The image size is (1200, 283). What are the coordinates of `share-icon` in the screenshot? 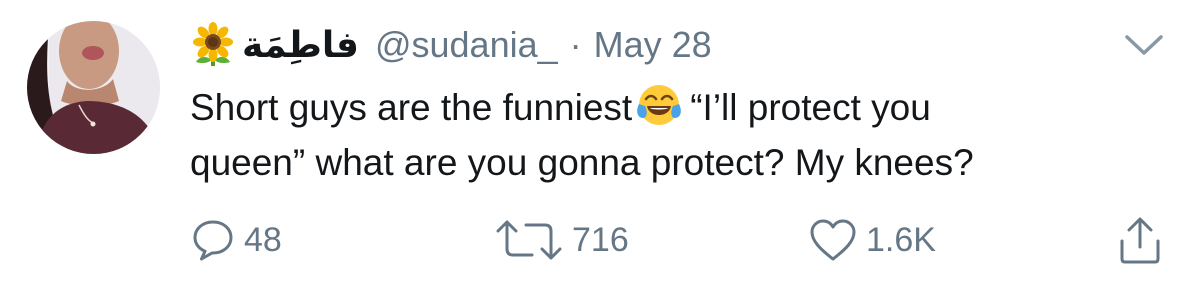 It's located at (1140, 240).